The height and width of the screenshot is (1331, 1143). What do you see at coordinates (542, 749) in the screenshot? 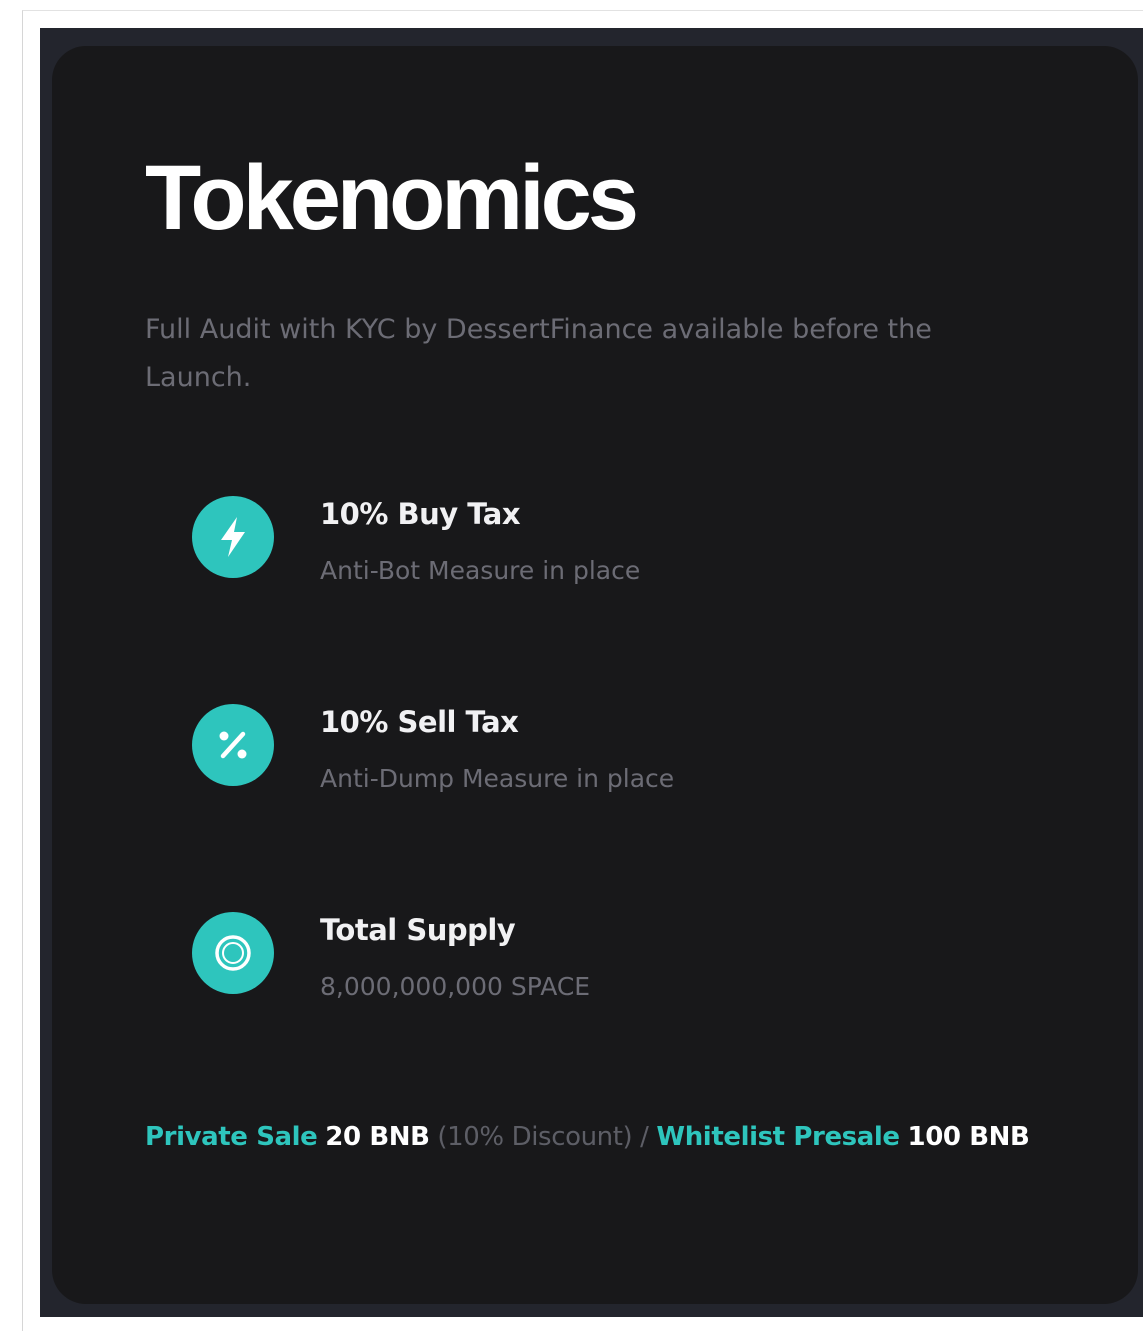
I see `feature-sell-tax: 10% Sell Tax Anti-Dump Measure in place` at bounding box center [542, 749].